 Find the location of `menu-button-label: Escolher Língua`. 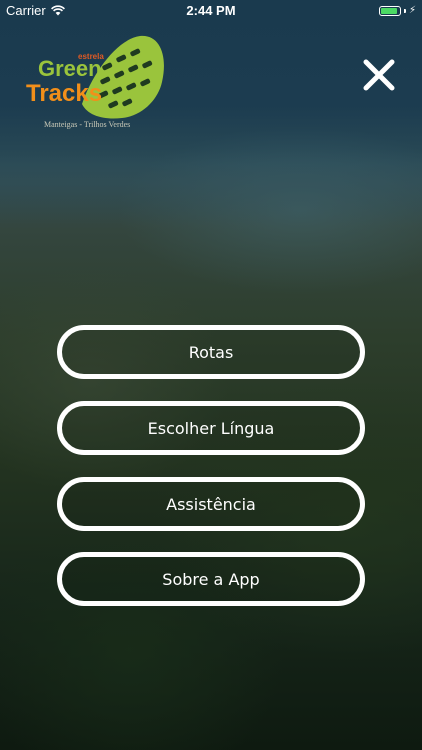

menu-button-label: Escolher Língua is located at coordinates (211, 428).